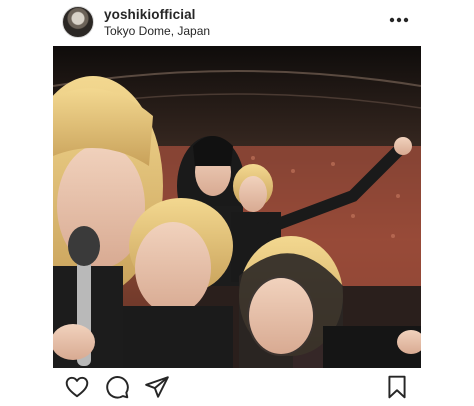 The image size is (474, 406). I want to click on action-bar, so click(237, 389).